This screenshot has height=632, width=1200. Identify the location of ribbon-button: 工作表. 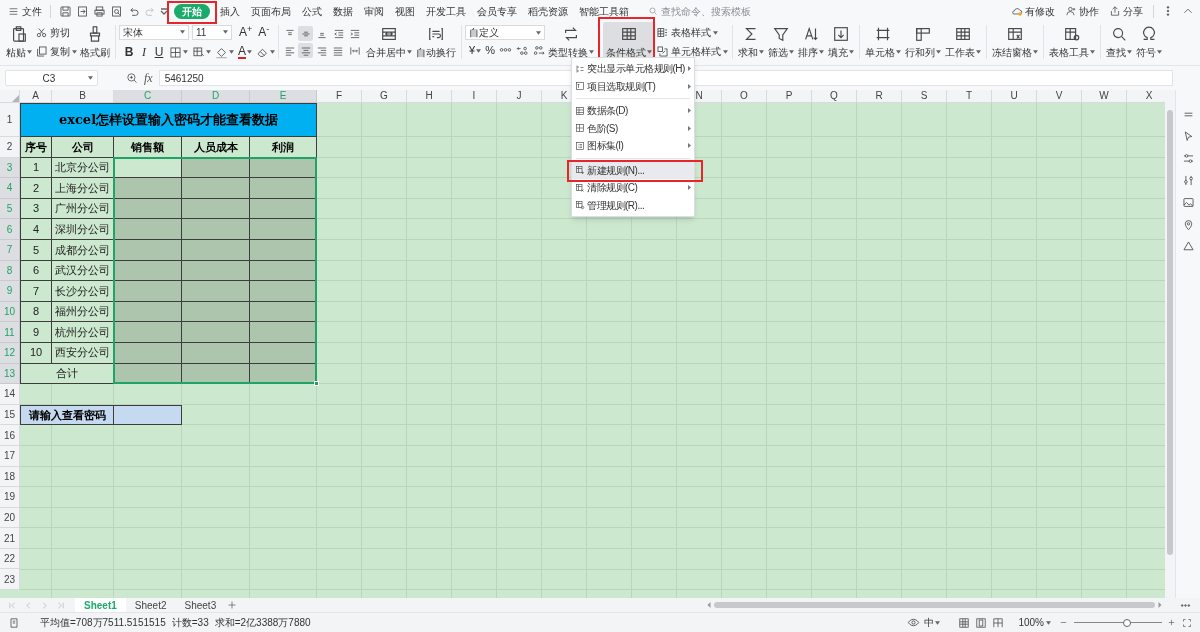
(962, 42).